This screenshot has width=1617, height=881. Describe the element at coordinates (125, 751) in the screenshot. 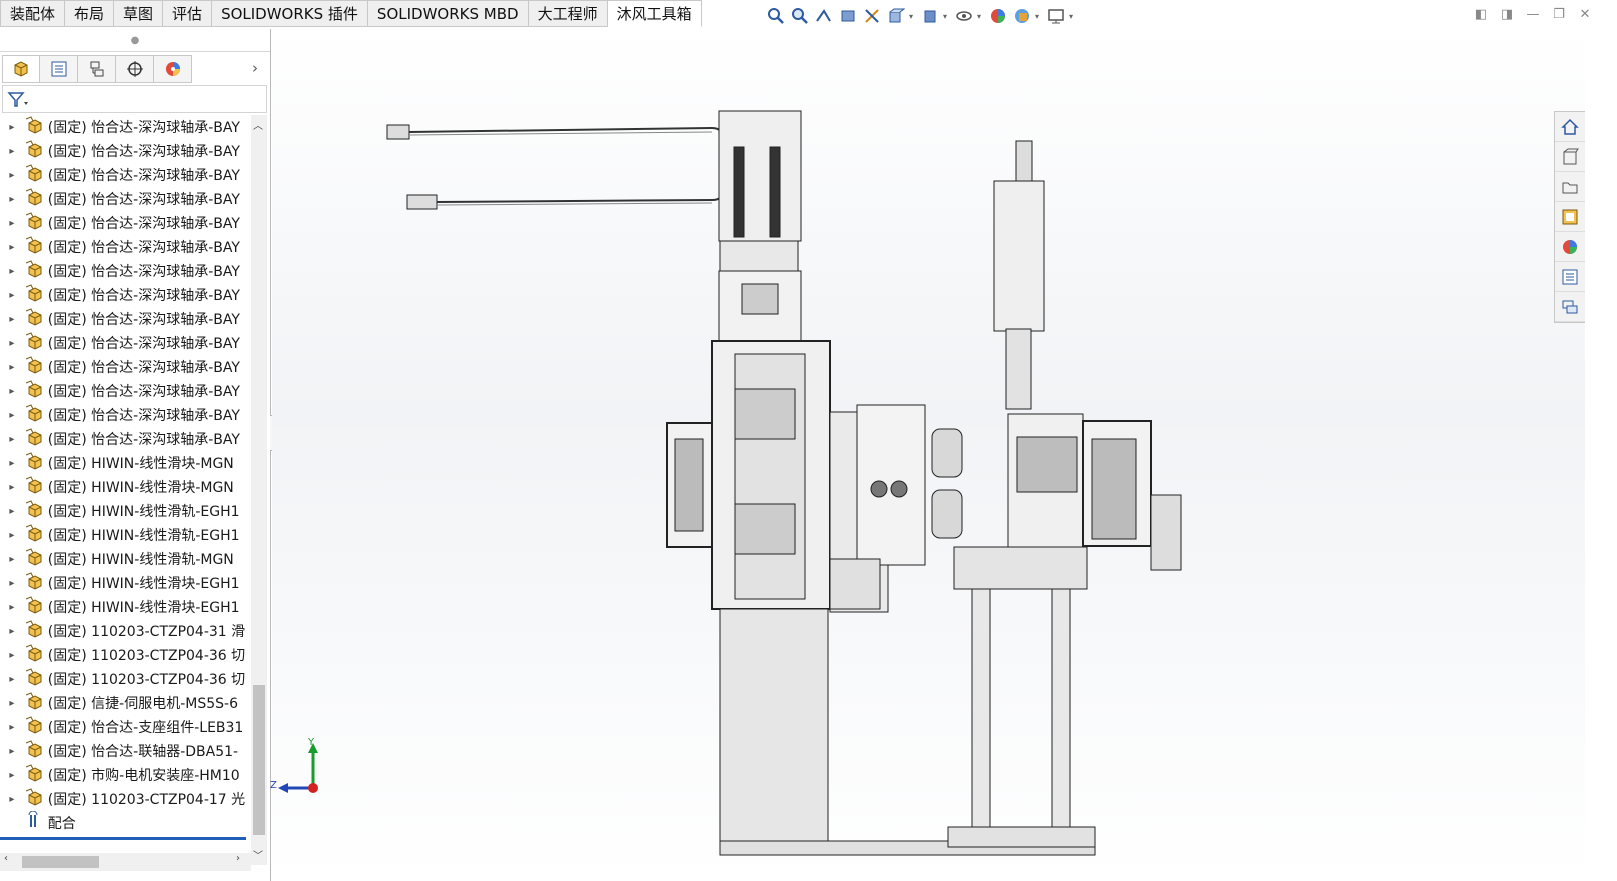

I see `tree-item: ▸ (固定) 怡合达-联轴器-DBA51-` at that location.